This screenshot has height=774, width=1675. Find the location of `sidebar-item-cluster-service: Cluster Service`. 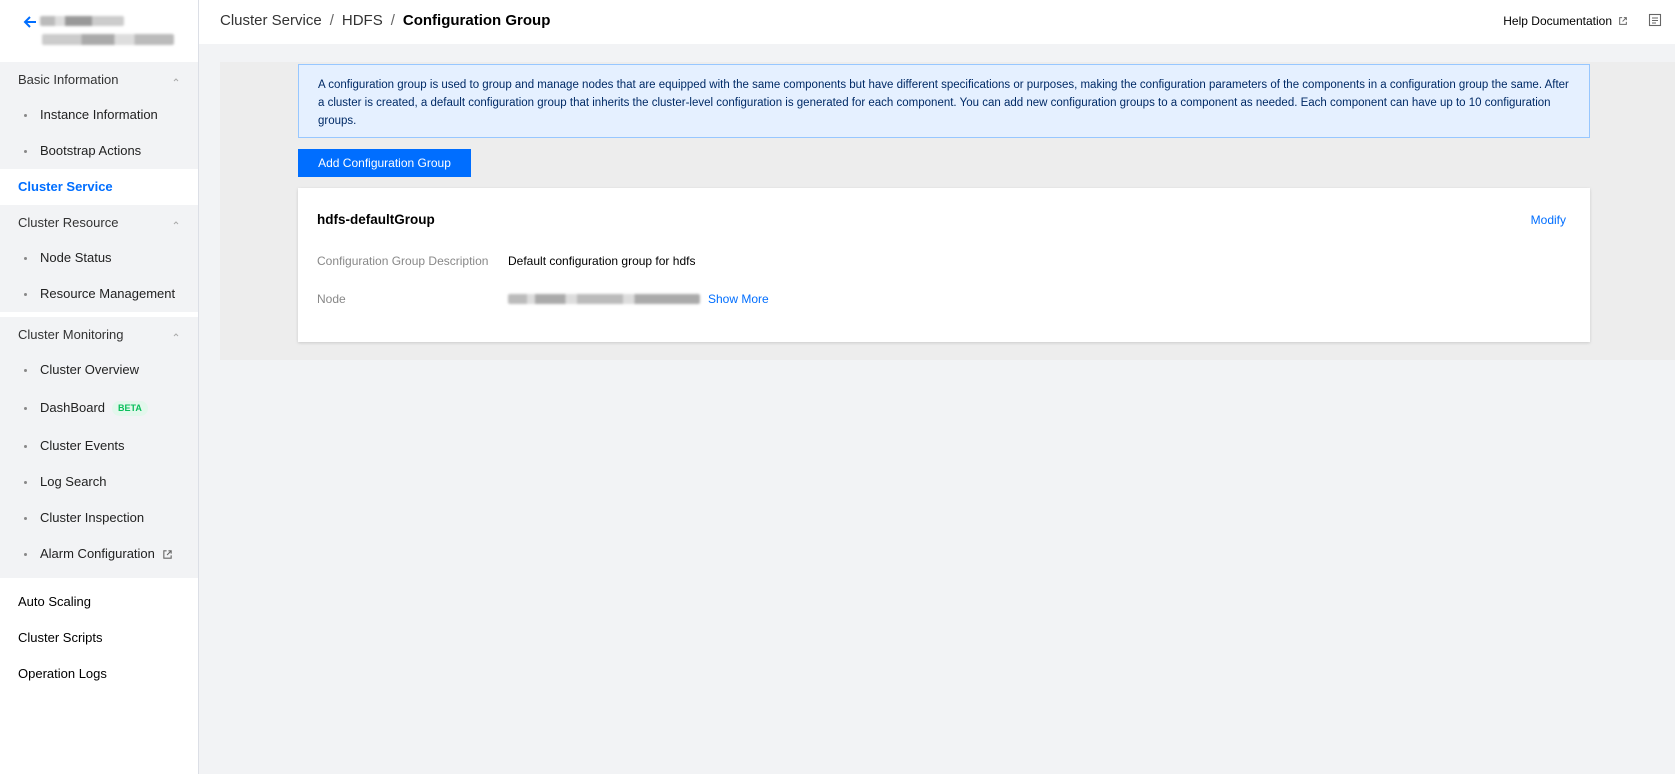

sidebar-item-cluster-service: Cluster Service is located at coordinates (99, 187).